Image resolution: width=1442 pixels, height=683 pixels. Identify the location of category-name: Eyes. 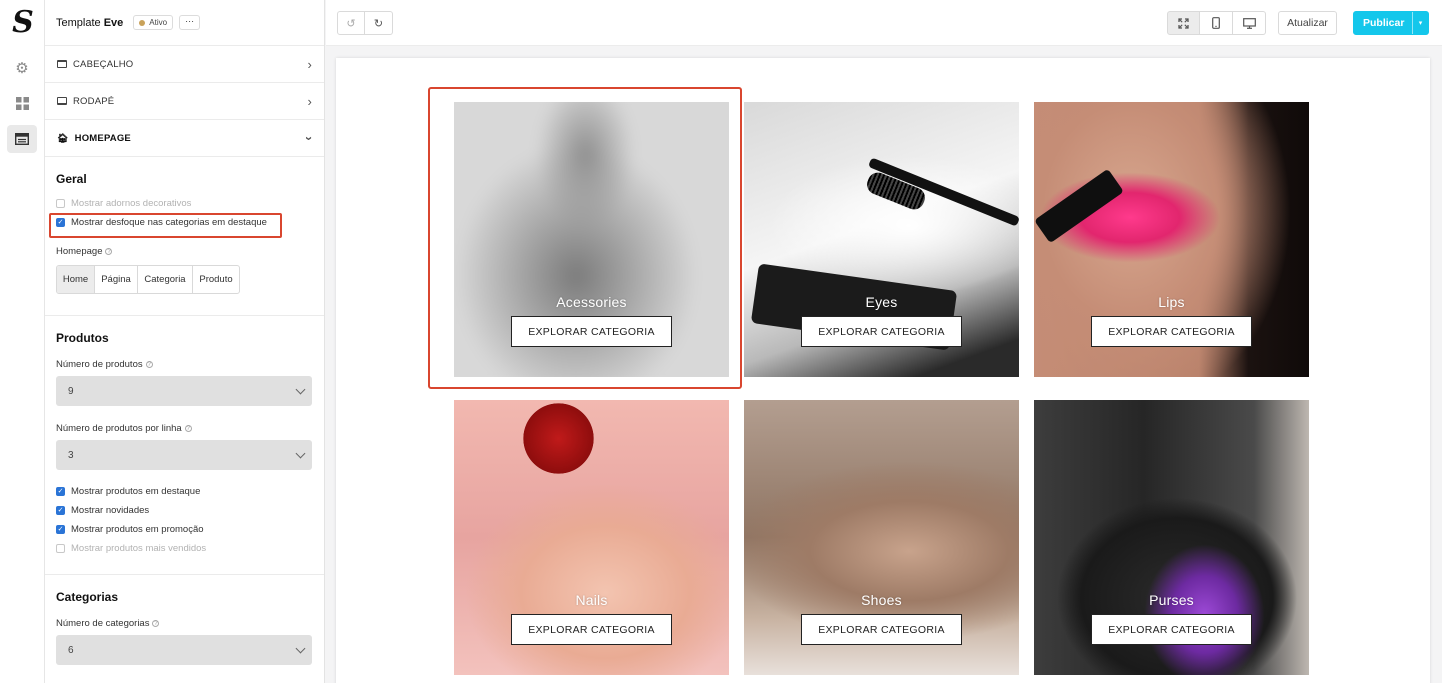
(881, 302).